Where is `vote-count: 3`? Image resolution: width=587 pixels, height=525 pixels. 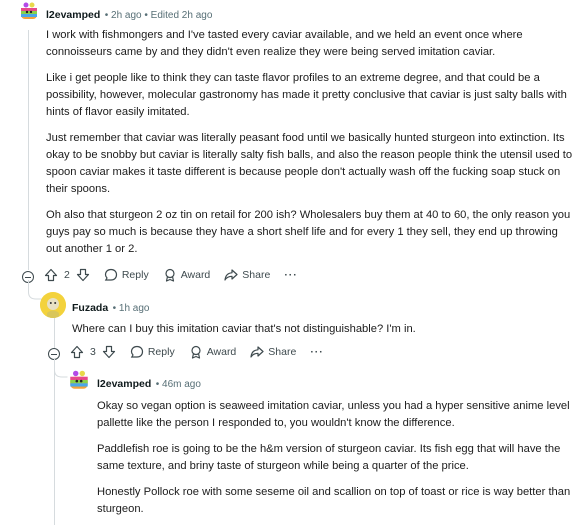 vote-count: 3 is located at coordinates (93, 352).